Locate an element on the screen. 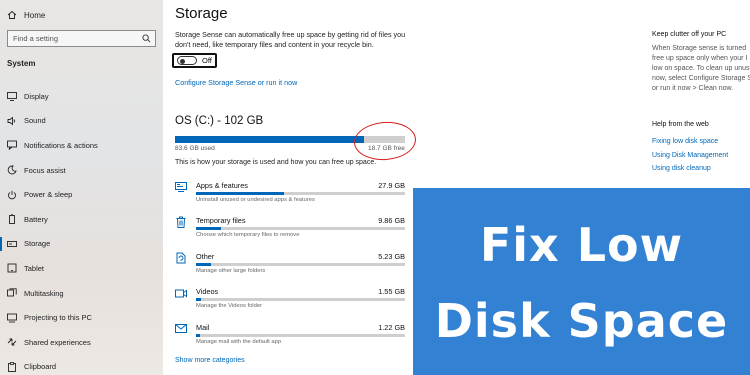 The height and width of the screenshot is (375, 750). banner-line-2: Disk Space is located at coordinates (581, 321).